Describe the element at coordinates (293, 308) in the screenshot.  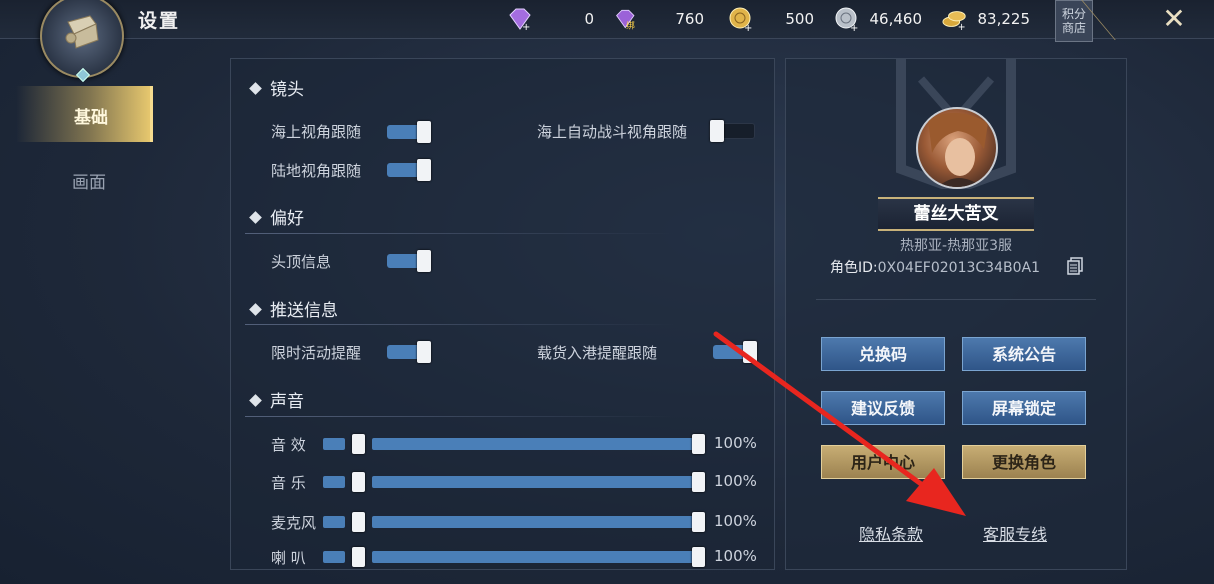
I see `section-push-title: 推送信息` at that location.